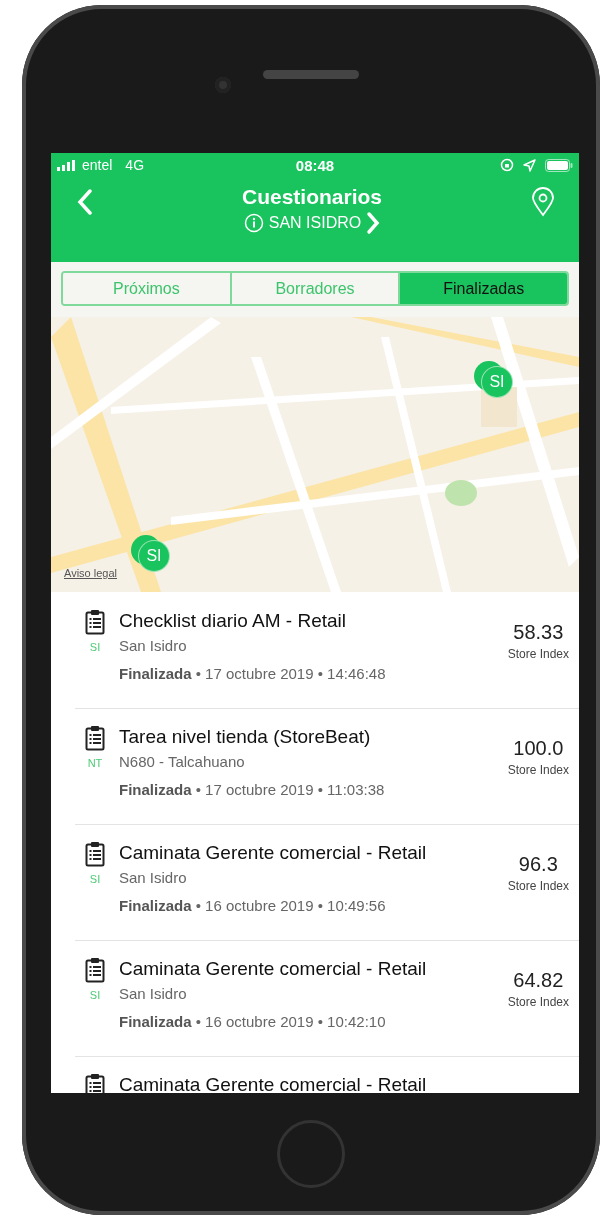 The image size is (616, 1220). I want to click on camera-icon, so click(223, 85).